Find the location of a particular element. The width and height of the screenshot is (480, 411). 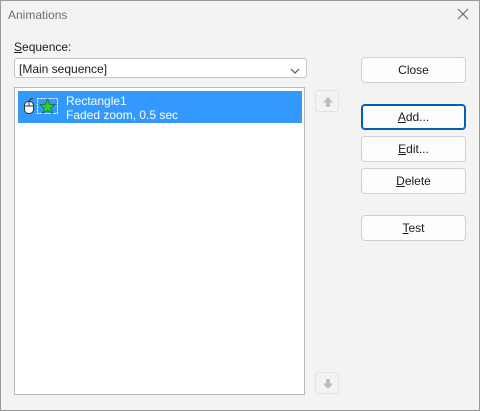

move-up-button is located at coordinates (327, 101).